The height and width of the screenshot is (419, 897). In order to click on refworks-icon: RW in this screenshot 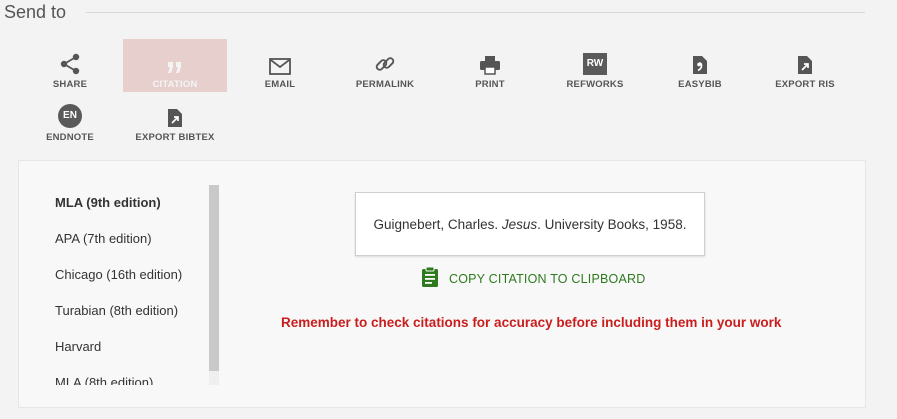, I will do `click(595, 61)`.